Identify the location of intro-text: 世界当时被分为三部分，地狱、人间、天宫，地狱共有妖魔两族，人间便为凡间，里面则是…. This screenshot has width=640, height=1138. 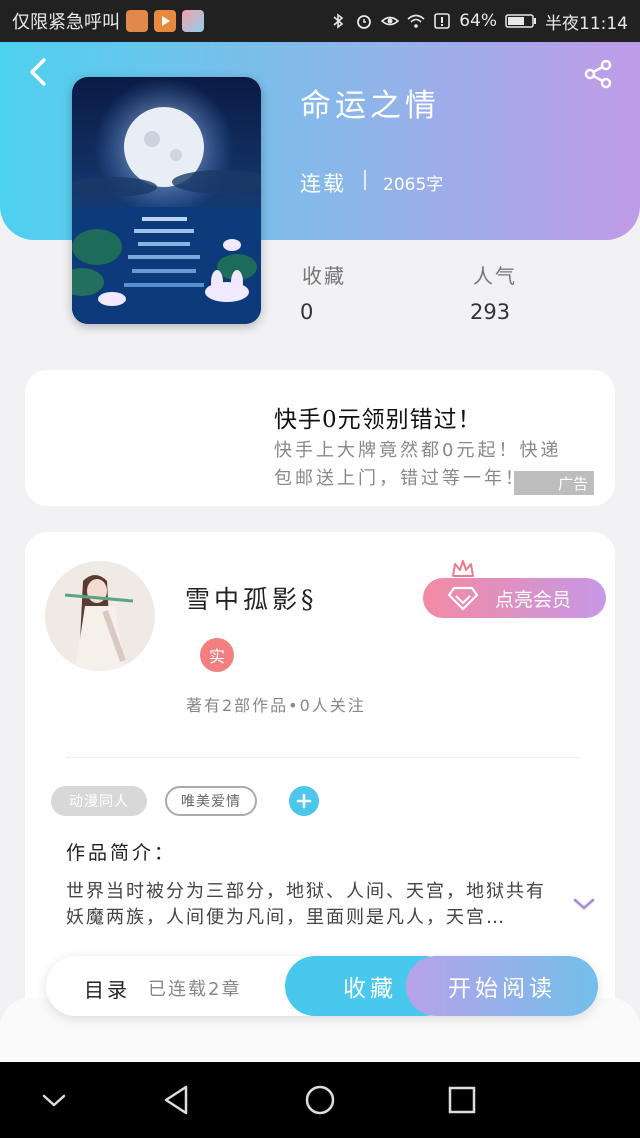
(306, 904).